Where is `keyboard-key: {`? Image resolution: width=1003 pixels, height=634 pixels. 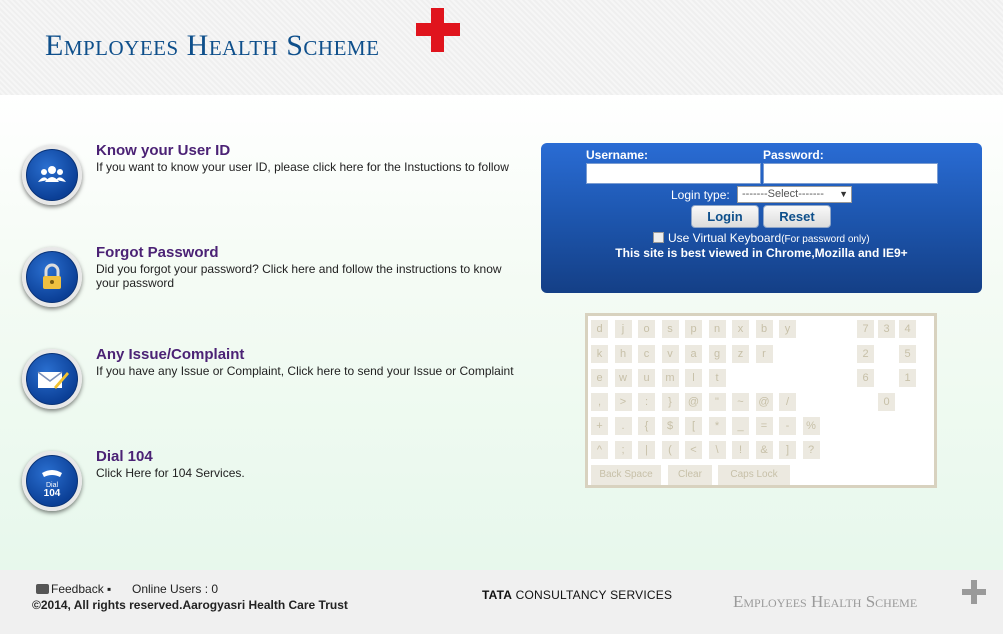
keyboard-key: { is located at coordinates (646, 426).